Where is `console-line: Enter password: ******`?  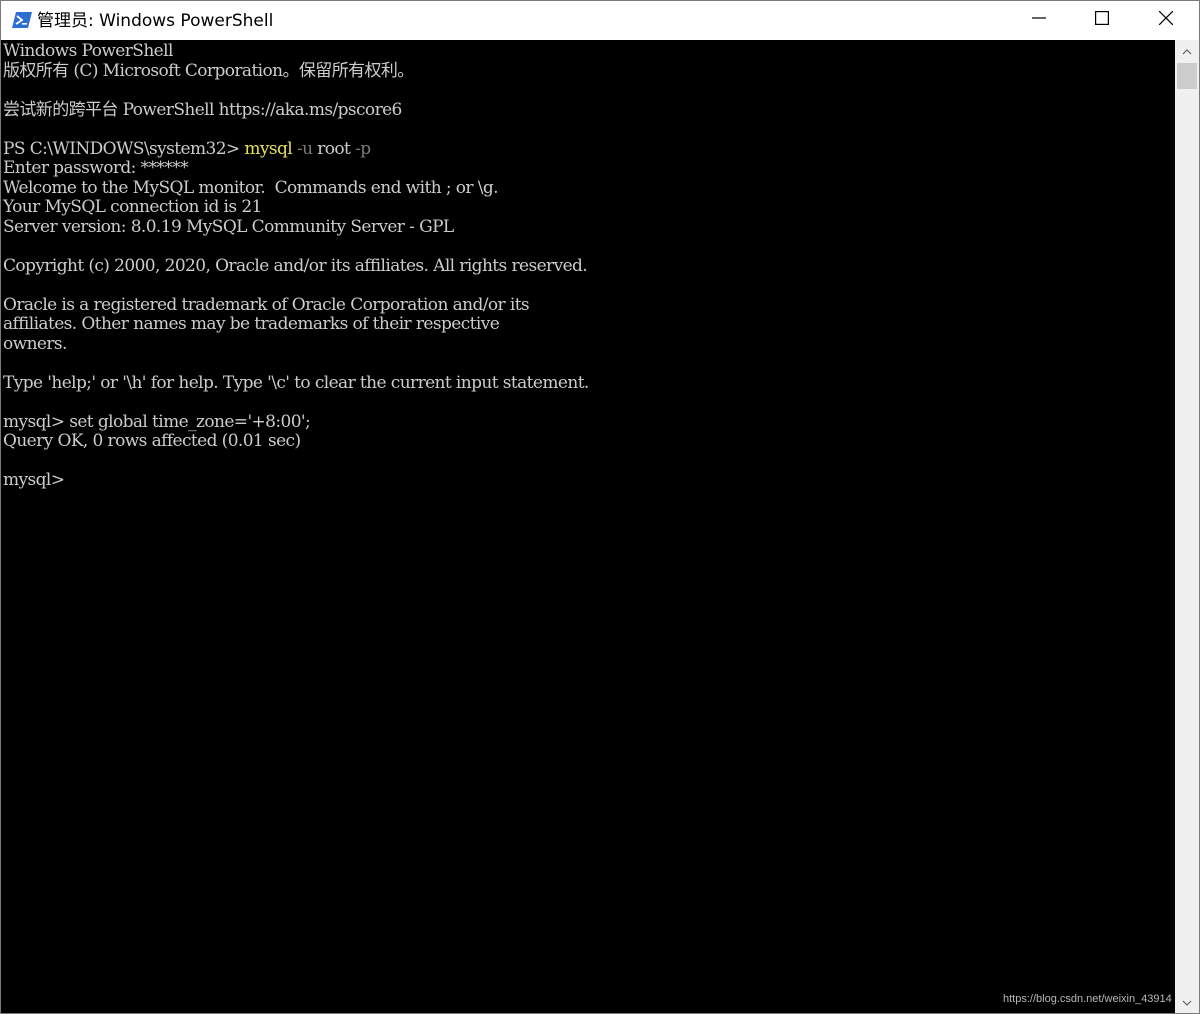 console-line: Enter password: ****** is located at coordinates (96, 168).